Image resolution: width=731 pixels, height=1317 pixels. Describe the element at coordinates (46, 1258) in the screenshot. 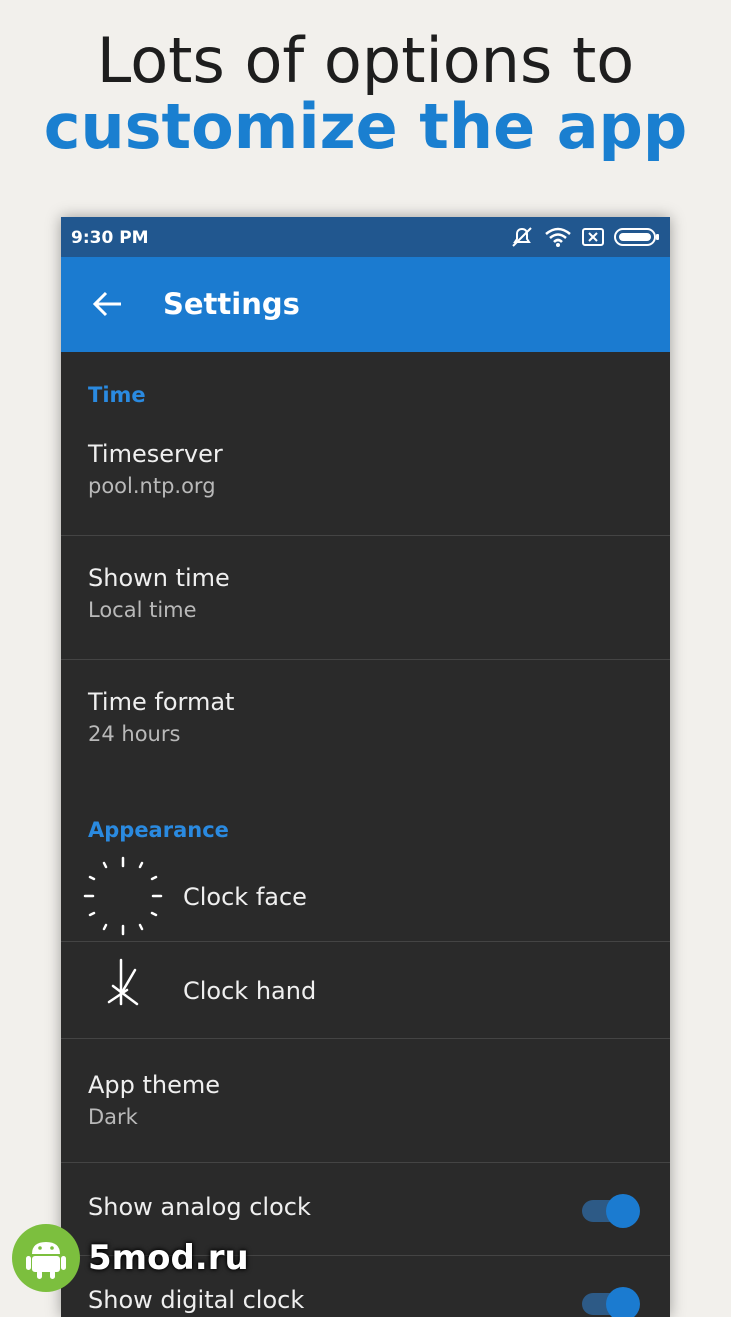

I see `android-icon` at that location.